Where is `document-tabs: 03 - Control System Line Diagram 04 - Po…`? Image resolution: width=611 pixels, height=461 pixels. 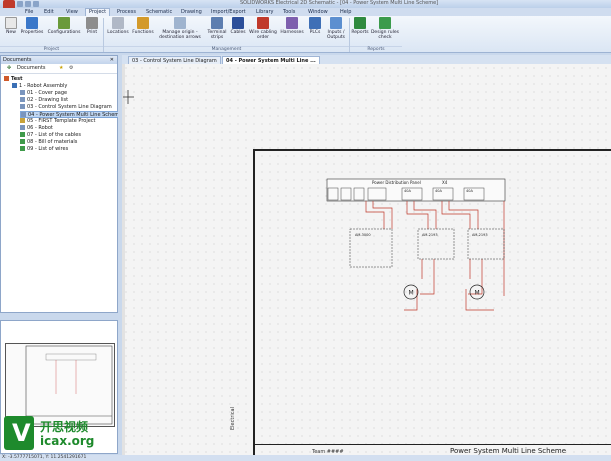 document-tabs: 03 - Control System Line Diagram 04 - Po… is located at coordinates (366, 59).